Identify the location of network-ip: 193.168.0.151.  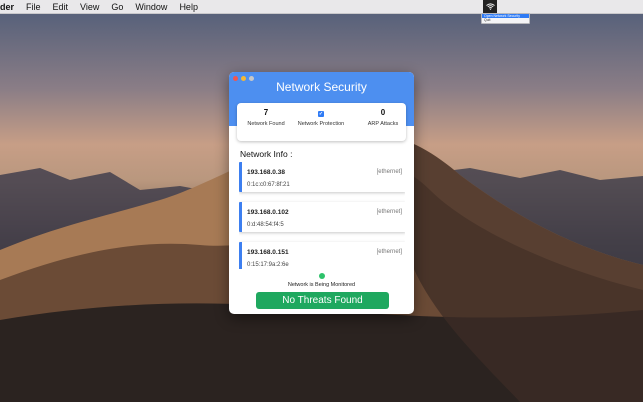
(268, 252).